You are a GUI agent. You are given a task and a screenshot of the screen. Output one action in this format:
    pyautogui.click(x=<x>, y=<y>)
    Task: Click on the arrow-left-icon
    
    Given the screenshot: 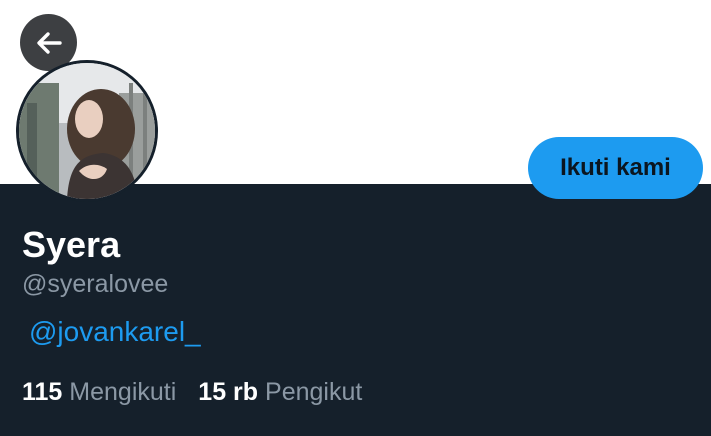 What is the action you would take?
    pyautogui.click(x=49, y=42)
    